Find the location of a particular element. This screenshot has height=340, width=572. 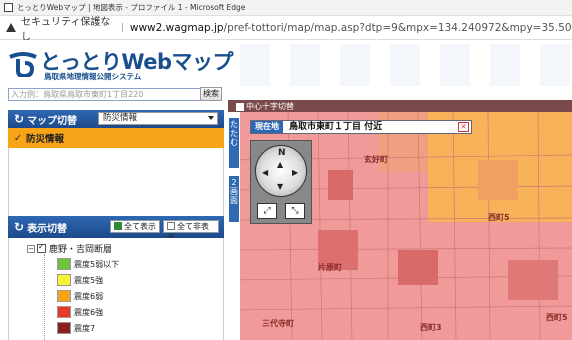

tree-connector is located at coordinates (44, 297).